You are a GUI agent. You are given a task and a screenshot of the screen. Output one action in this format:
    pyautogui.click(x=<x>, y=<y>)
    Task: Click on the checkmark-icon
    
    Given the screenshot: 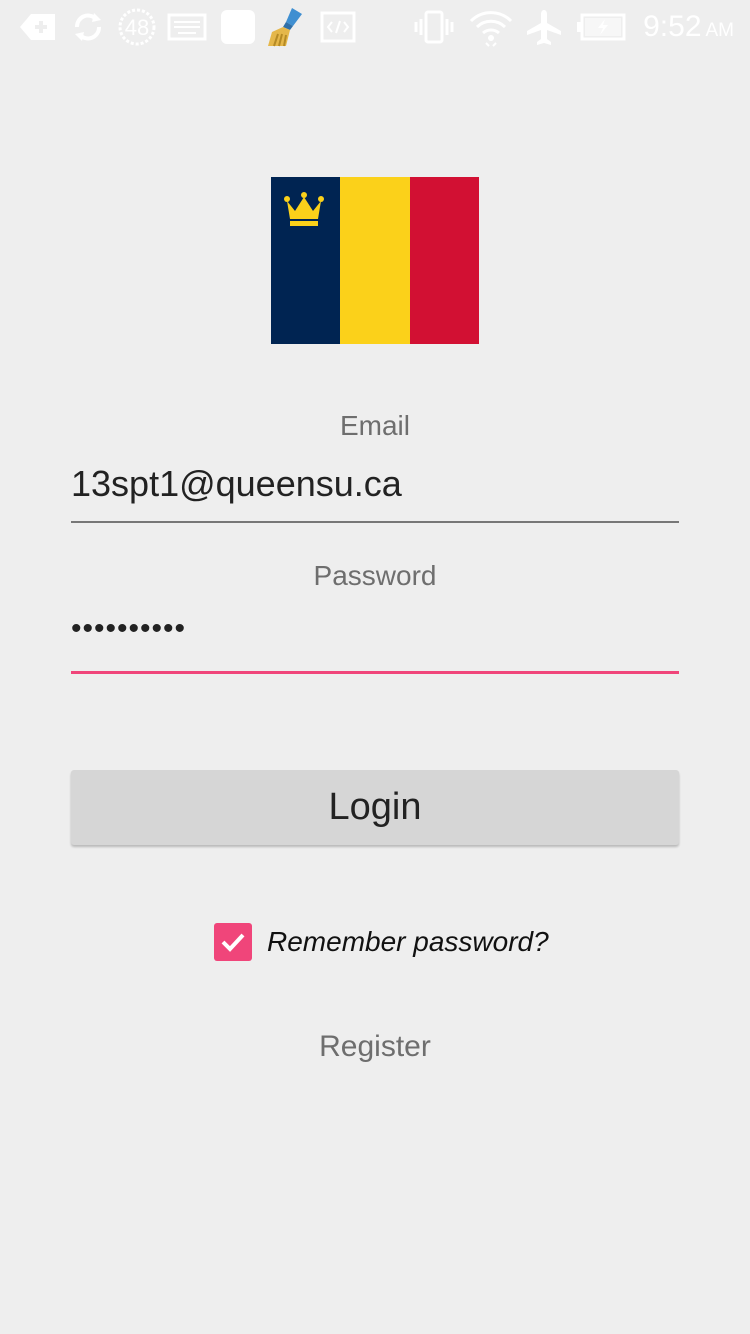 What is the action you would take?
    pyautogui.click(x=233, y=942)
    